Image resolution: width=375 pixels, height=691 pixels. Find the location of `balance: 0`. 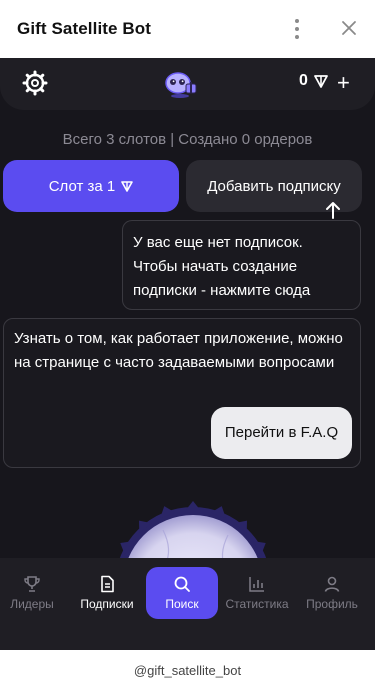

balance: 0 is located at coordinates (313, 81).